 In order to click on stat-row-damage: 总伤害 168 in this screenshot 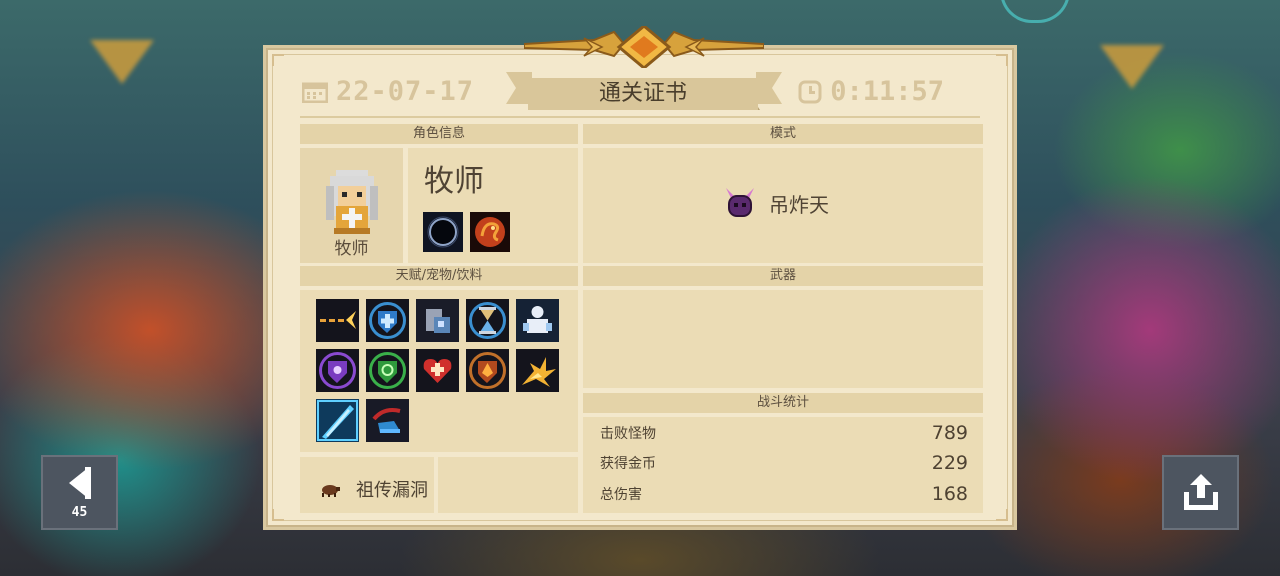, I will do `click(784, 494)`.